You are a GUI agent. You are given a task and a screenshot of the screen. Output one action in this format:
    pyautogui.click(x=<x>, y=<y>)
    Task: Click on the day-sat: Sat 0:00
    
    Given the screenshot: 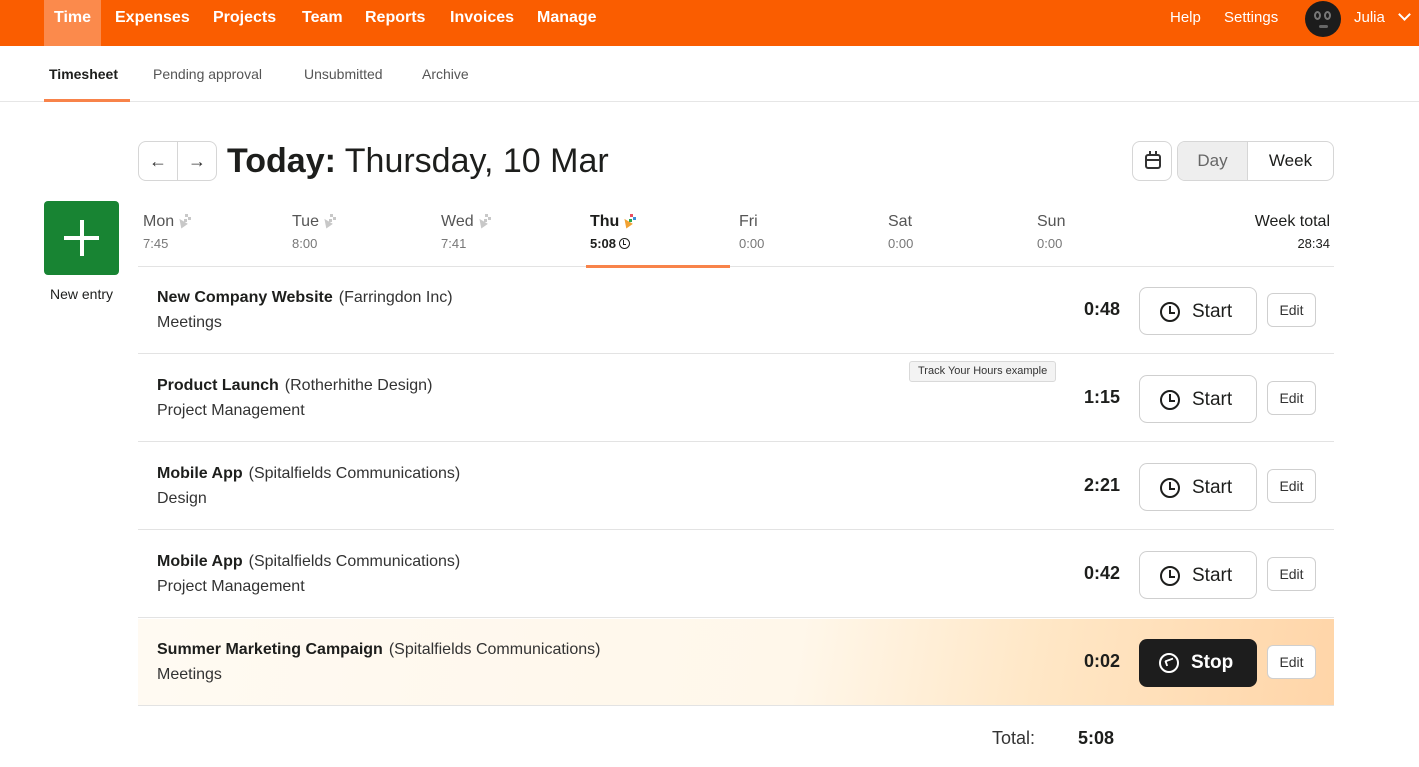 What is the action you would take?
    pyautogui.click(x=900, y=232)
    